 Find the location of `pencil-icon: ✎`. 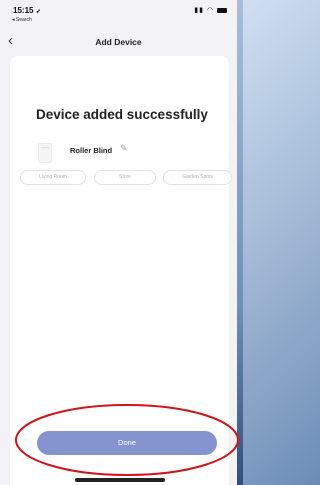

pencil-icon: ✎ is located at coordinates (124, 148).